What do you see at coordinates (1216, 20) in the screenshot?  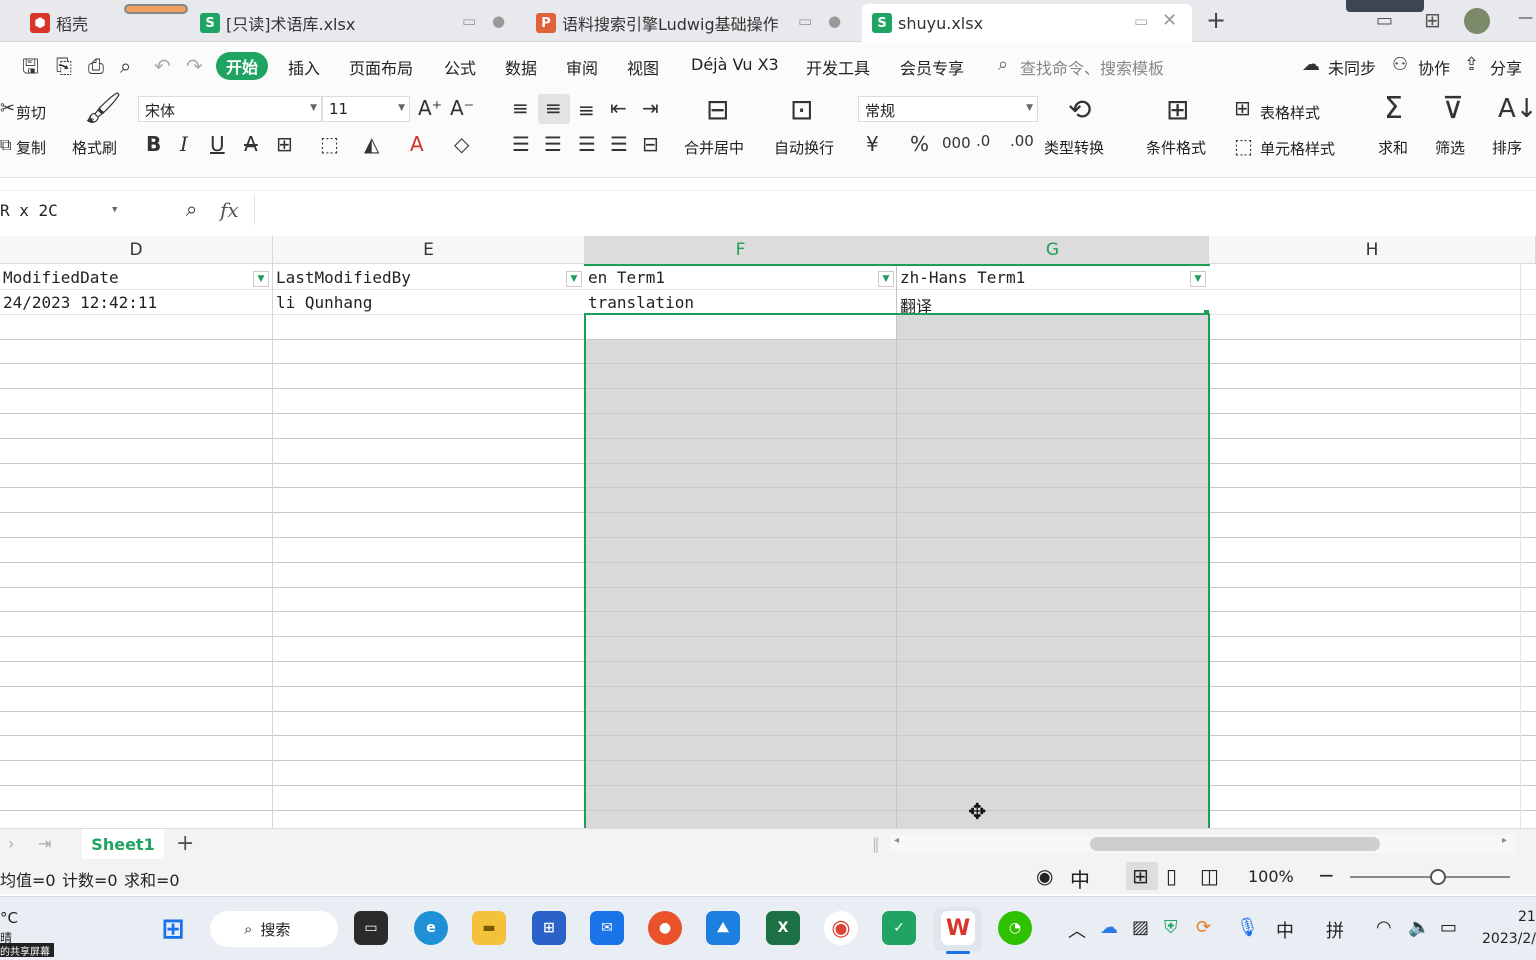 I see `new-tab-icon: +` at bounding box center [1216, 20].